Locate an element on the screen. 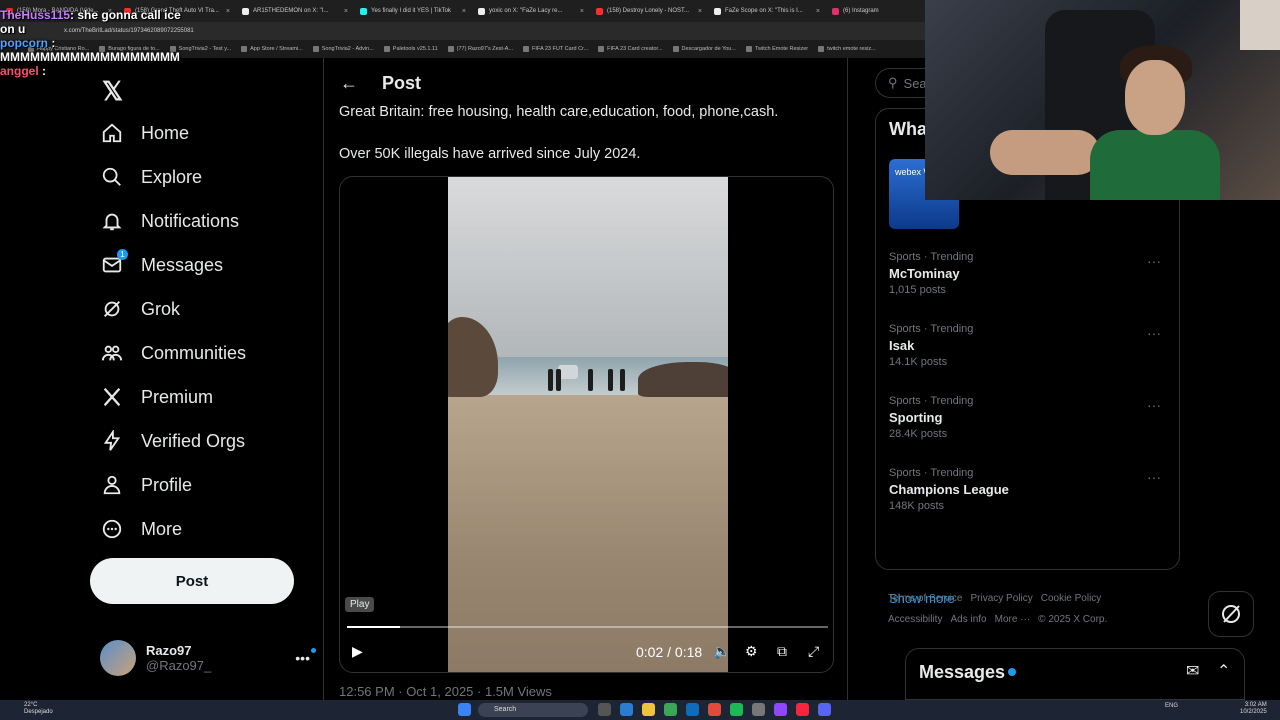 The height and width of the screenshot is (720, 1280). footer-link: More ··· is located at coordinates (1013, 619).